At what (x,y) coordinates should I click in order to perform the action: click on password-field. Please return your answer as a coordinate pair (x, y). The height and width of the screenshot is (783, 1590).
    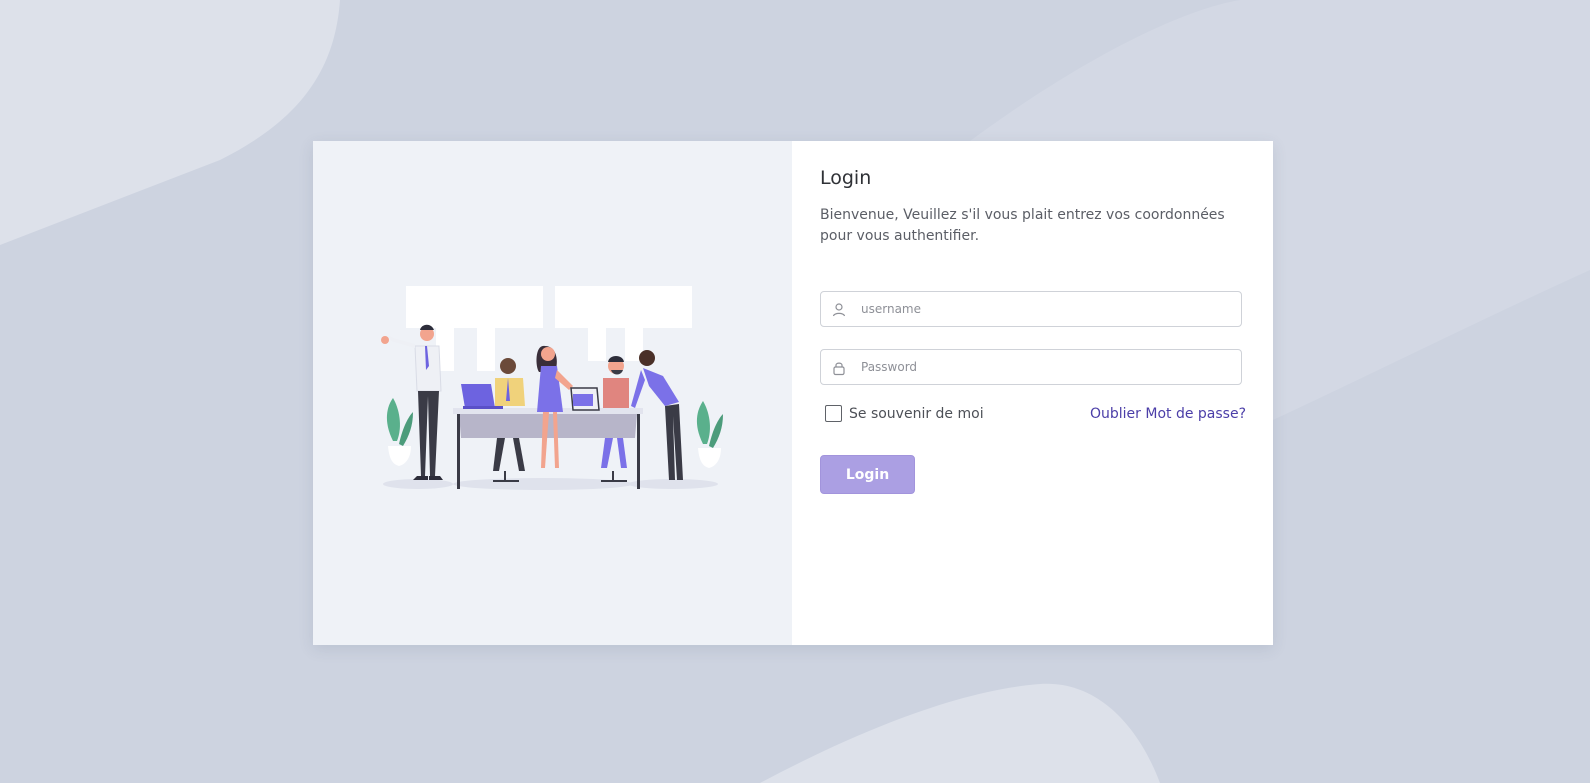
    Looking at the image, I should click on (1031, 367).